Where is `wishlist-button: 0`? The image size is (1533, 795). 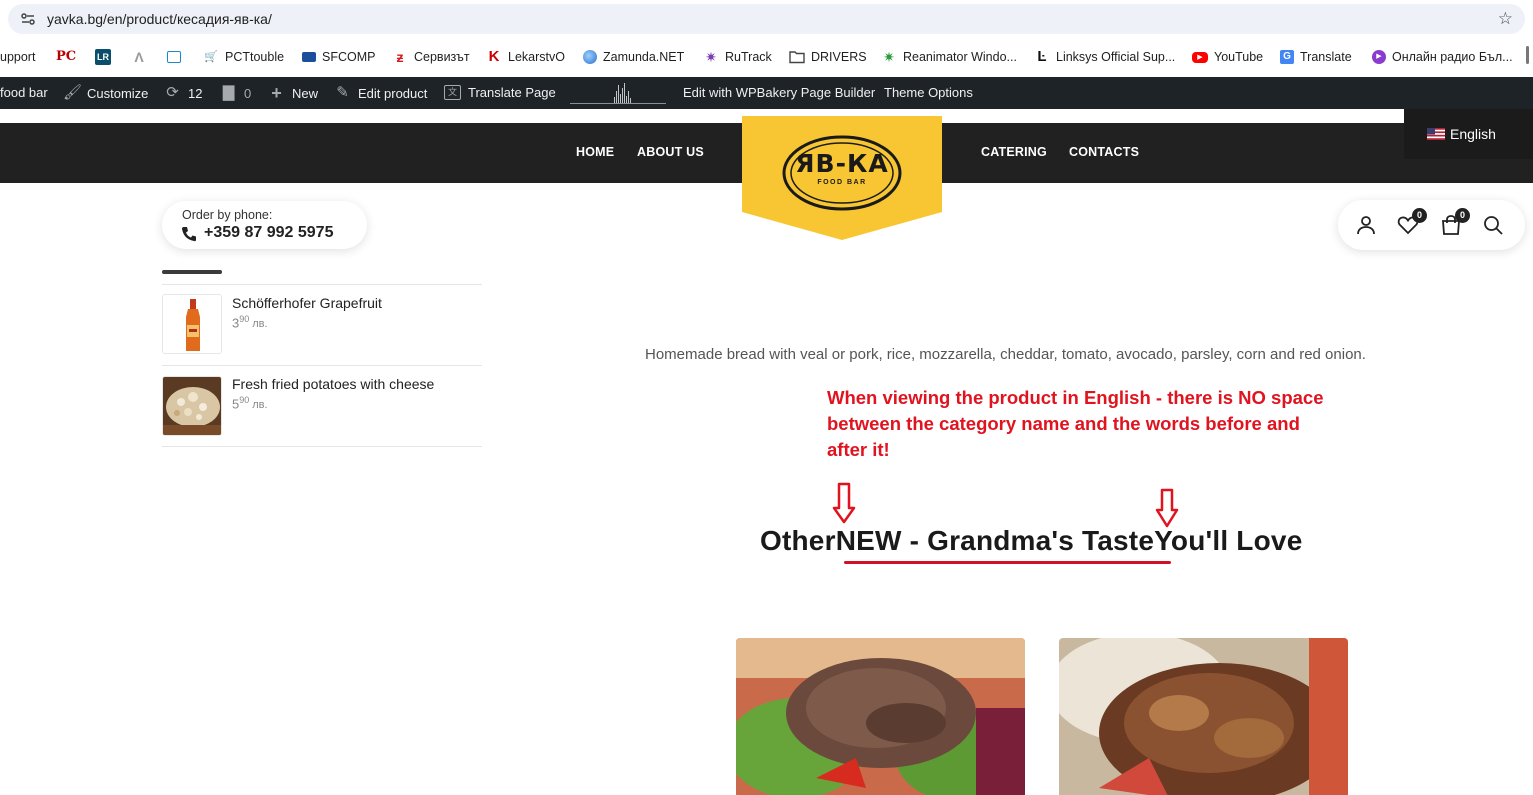
wishlist-button: 0 is located at coordinates (1412, 222).